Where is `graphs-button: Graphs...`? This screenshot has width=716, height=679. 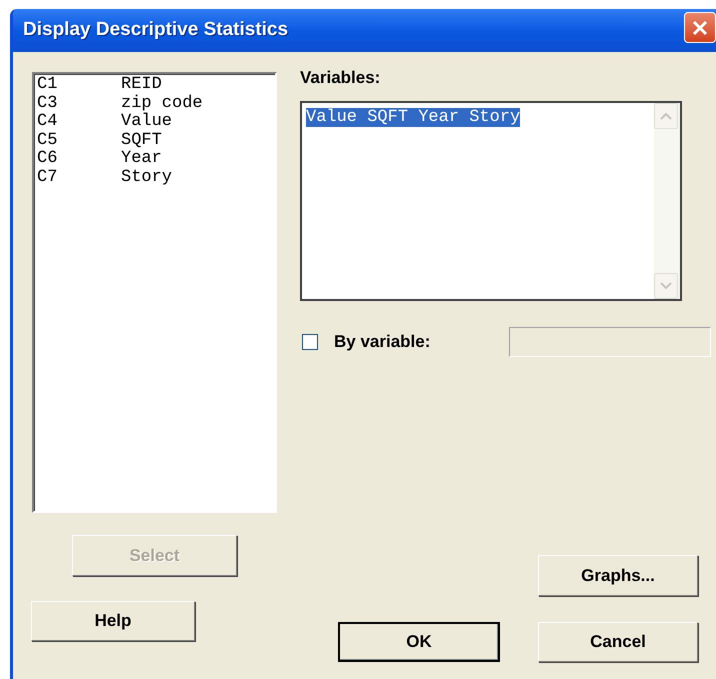 graphs-button: Graphs... is located at coordinates (618, 575).